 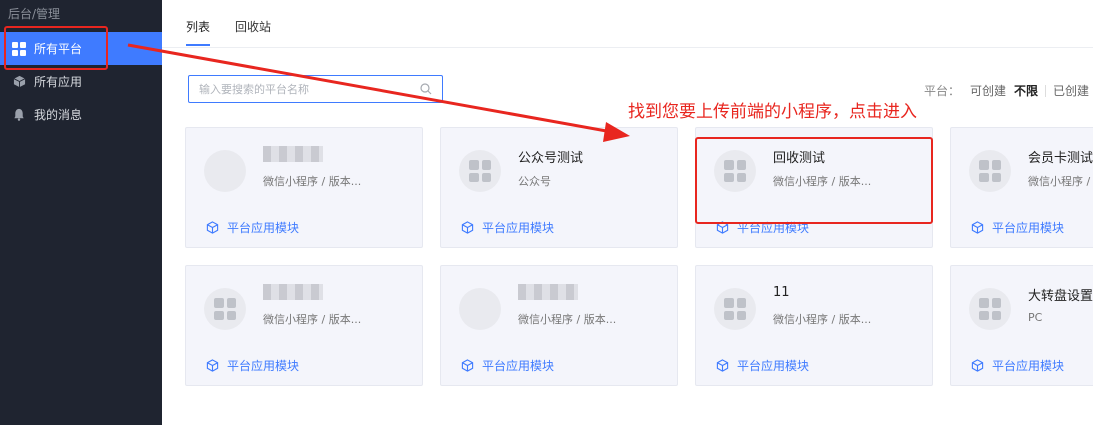 I want to click on sidebar-item-label: 所有应用, so click(x=58, y=82).